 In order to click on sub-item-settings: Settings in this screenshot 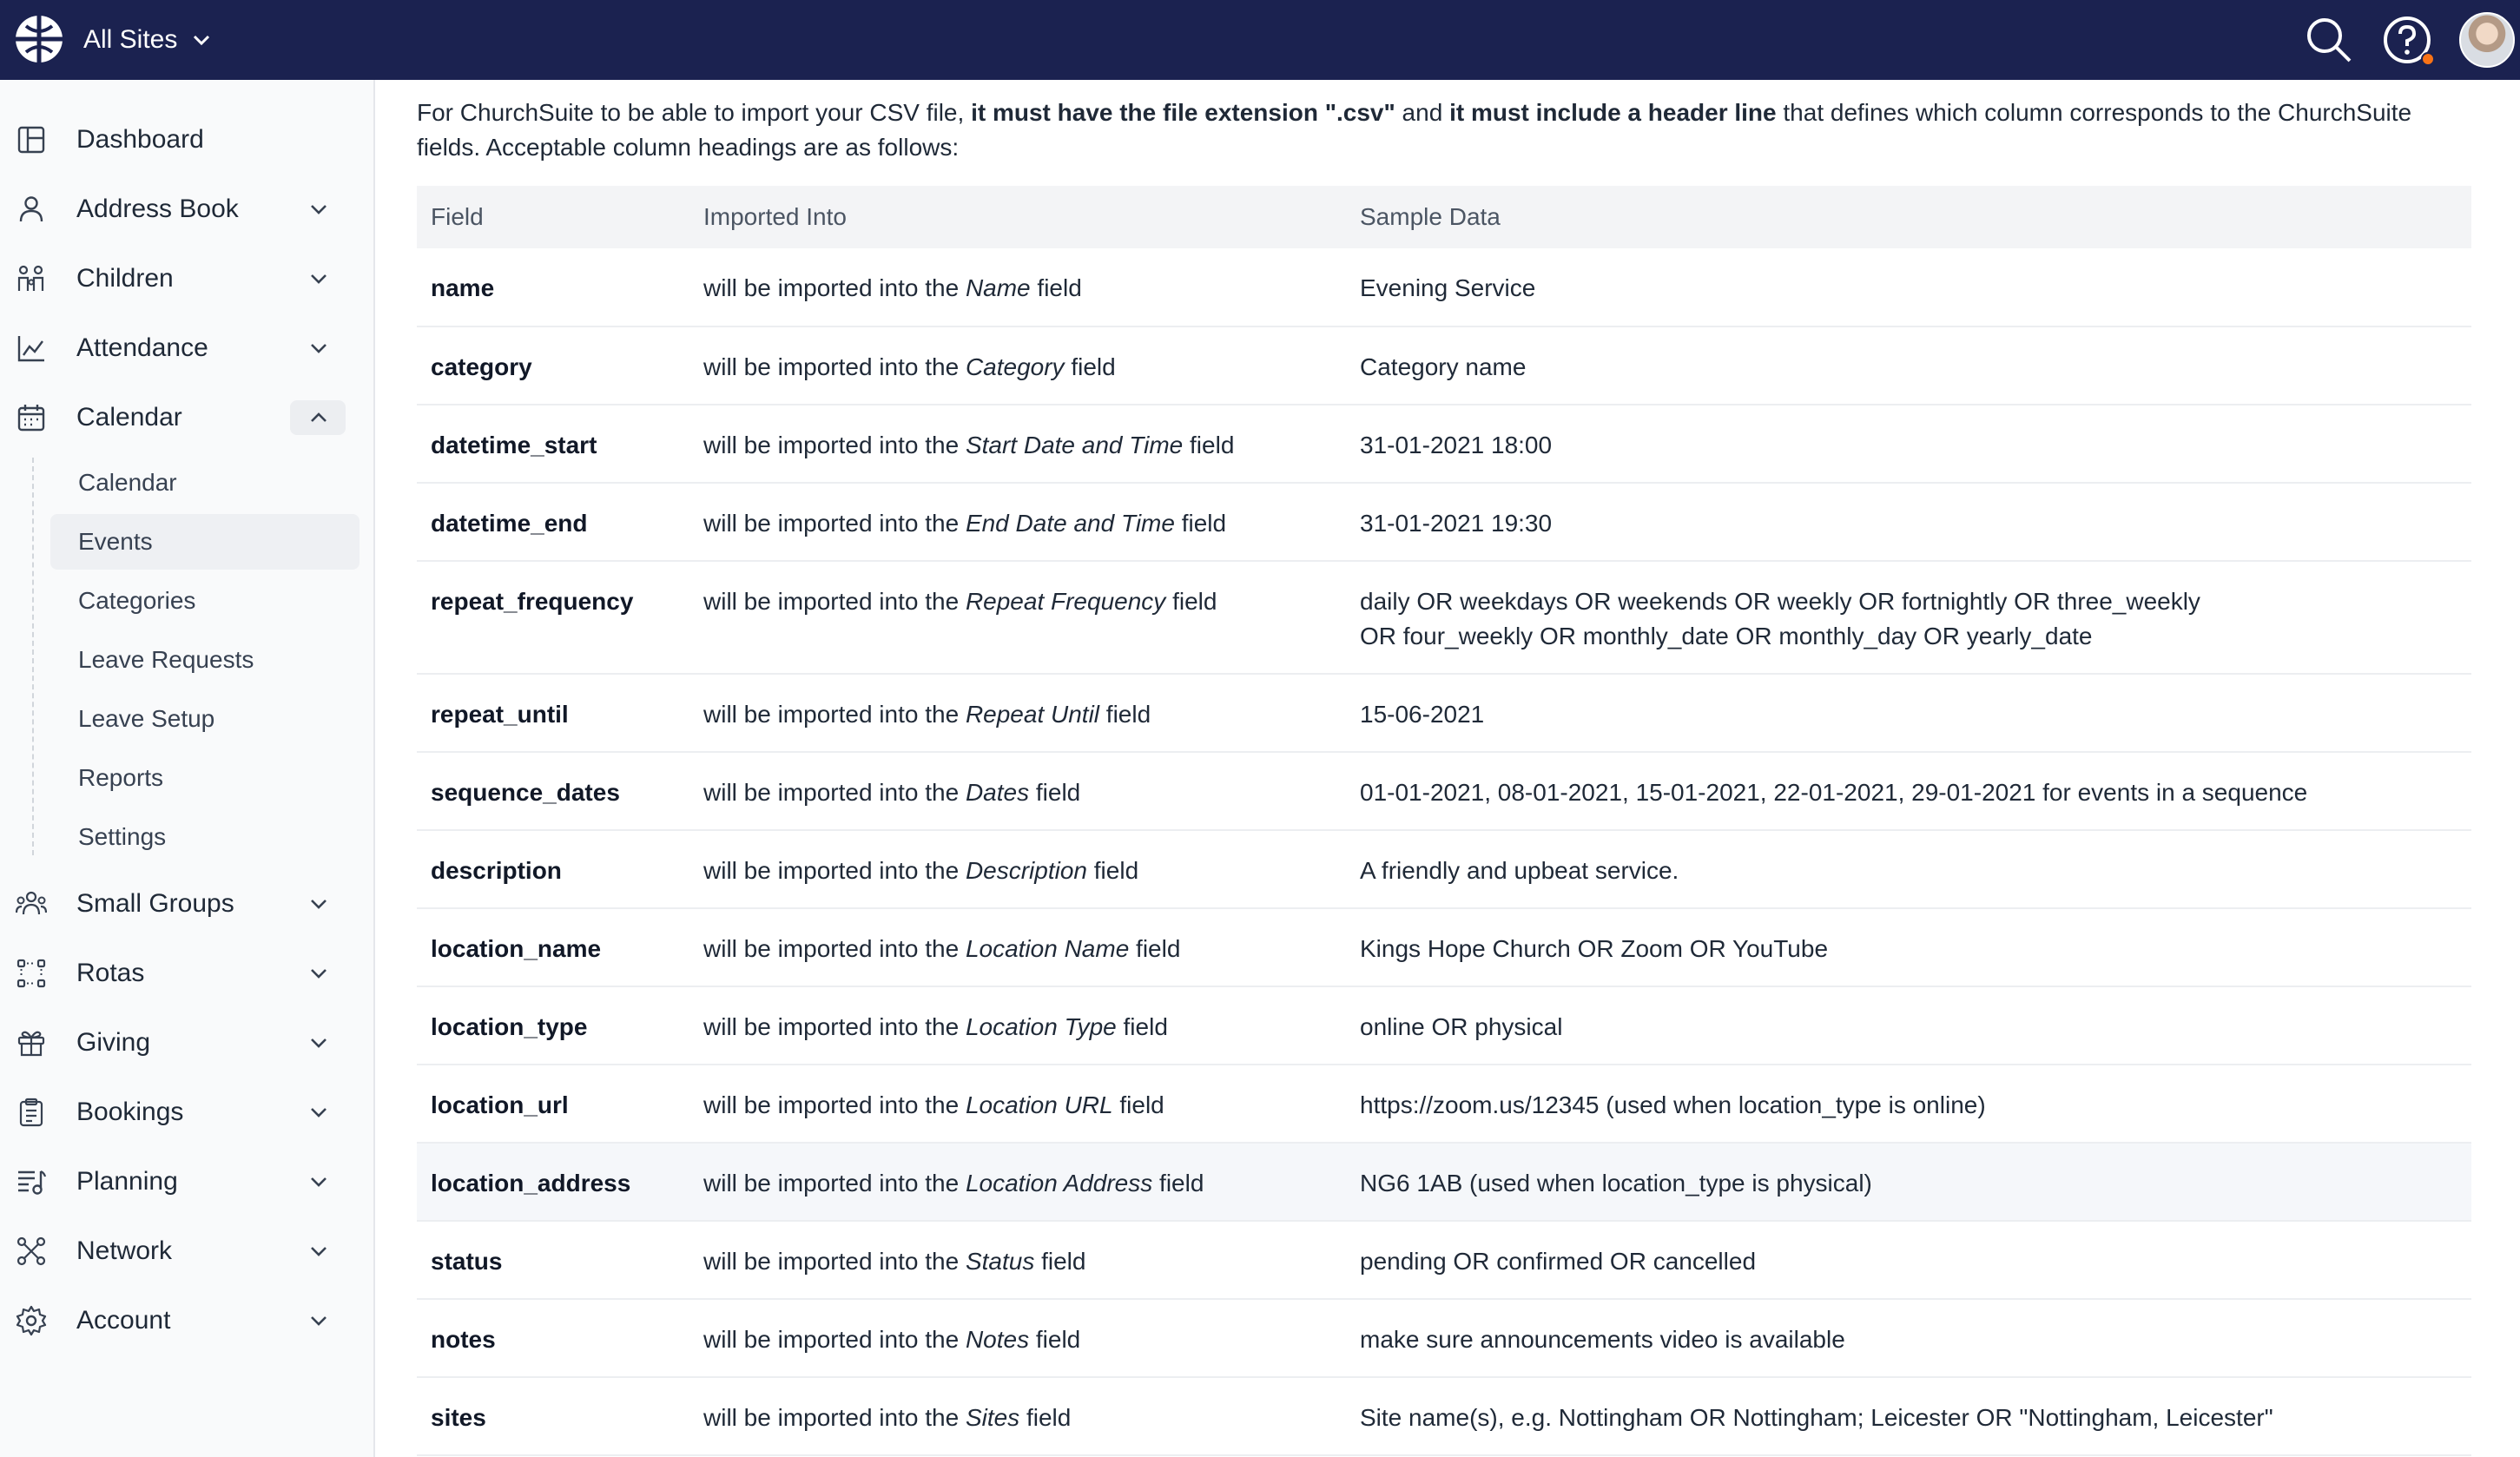, I will do `click(205, 837)`.